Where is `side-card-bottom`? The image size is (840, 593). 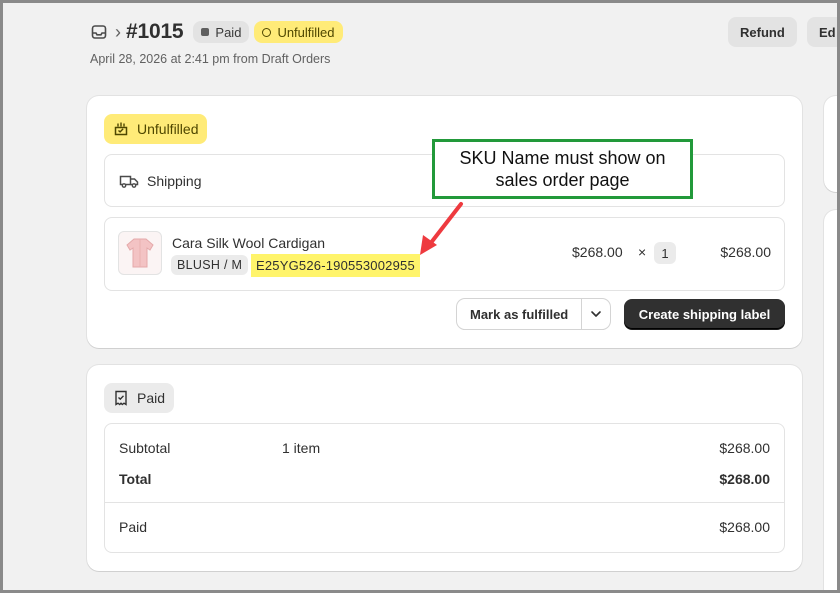 side-card-bottom is located at coordinates (832, 401).